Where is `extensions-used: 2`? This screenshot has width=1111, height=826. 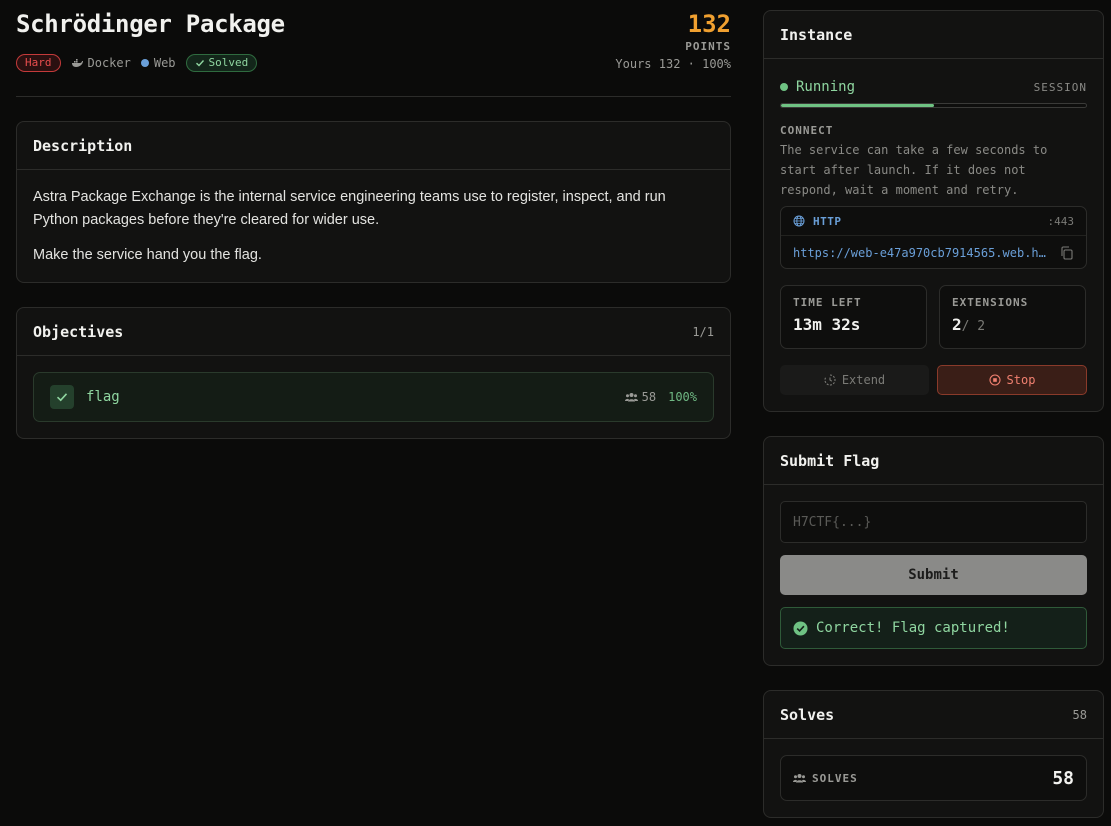
extensions-used: 2 is located at coordinates (957, 324).